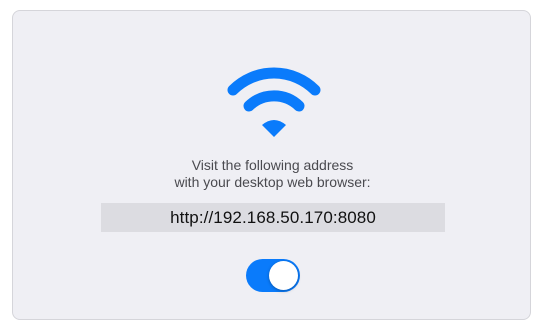 The height and width of the screenshot is (320, 537). I want to click on server-address: http://192.168.50.170:8080, so click(273, 217).